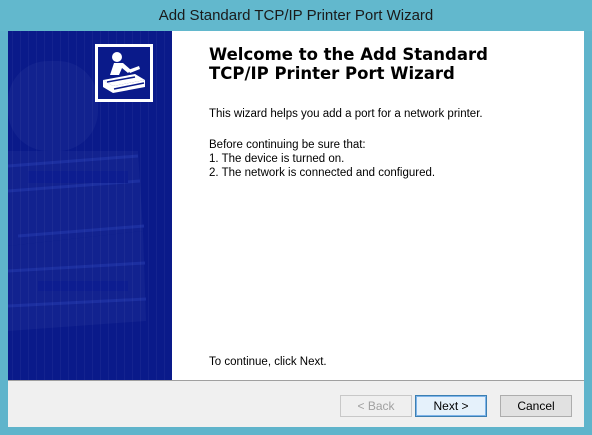  I want to click on back-button: < Back, so click(376, 406).